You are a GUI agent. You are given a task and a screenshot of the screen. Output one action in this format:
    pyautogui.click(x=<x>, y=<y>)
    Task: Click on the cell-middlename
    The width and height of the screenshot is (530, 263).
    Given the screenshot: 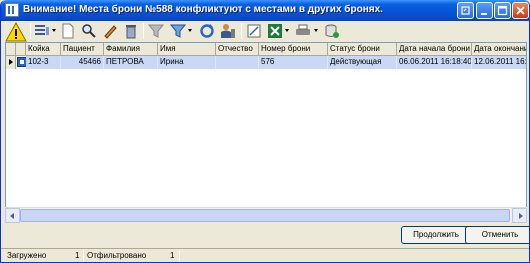 What is the action you would take?
    pyautogui.click(x=237, y=62)
    